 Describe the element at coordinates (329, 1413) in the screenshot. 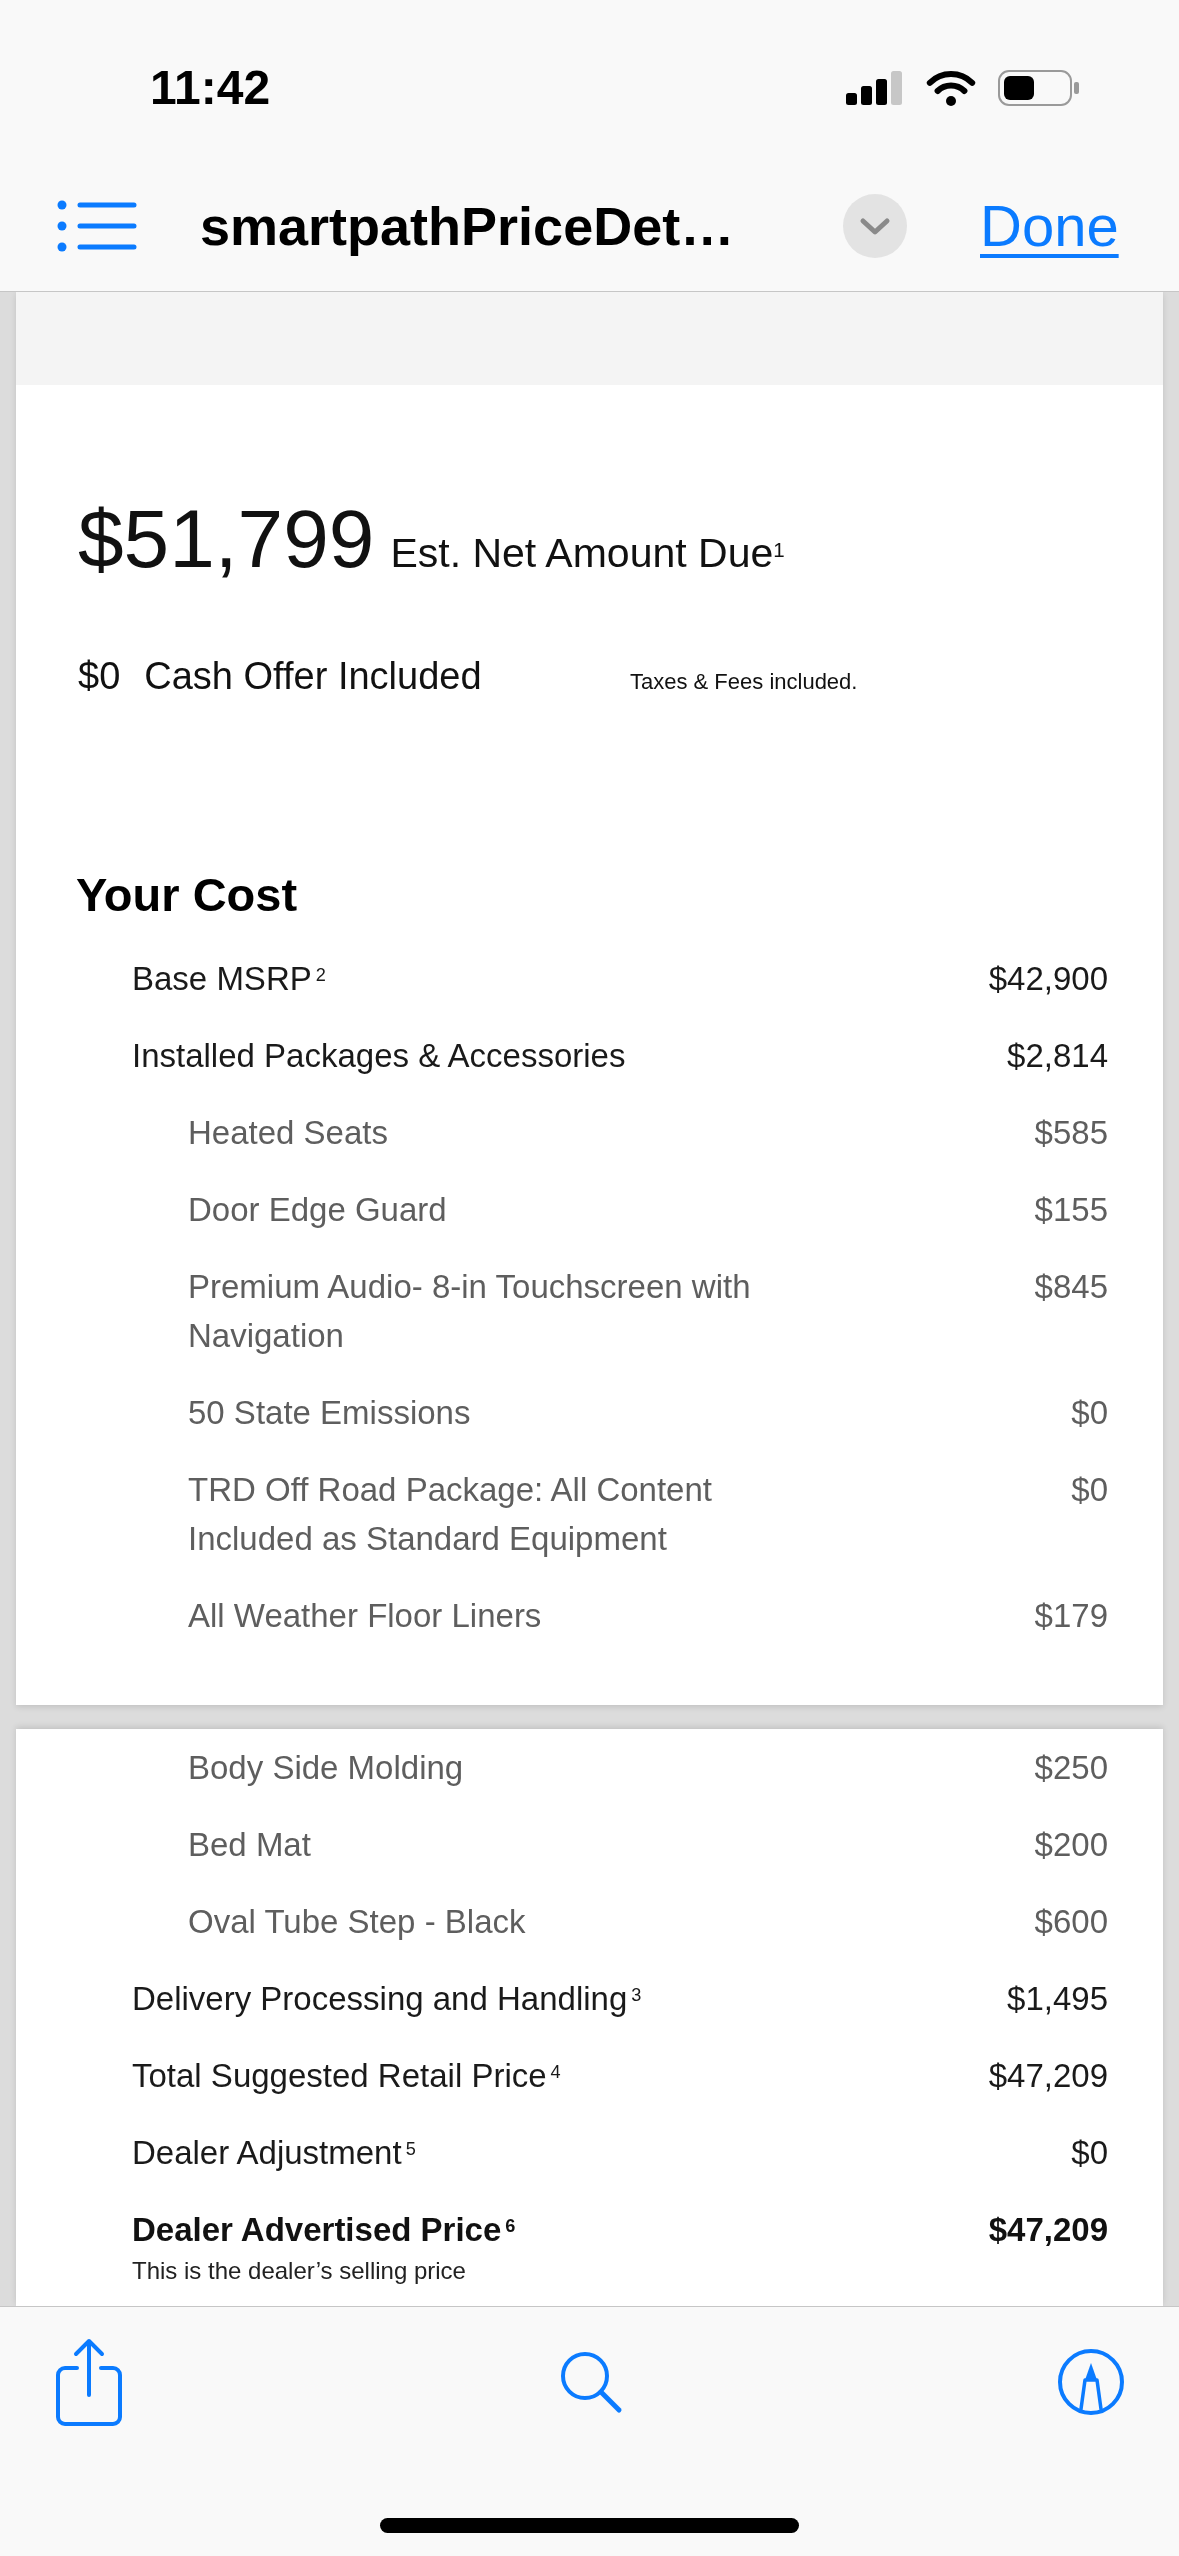

I see `accessory-label: 50 State Emissions` at that location.